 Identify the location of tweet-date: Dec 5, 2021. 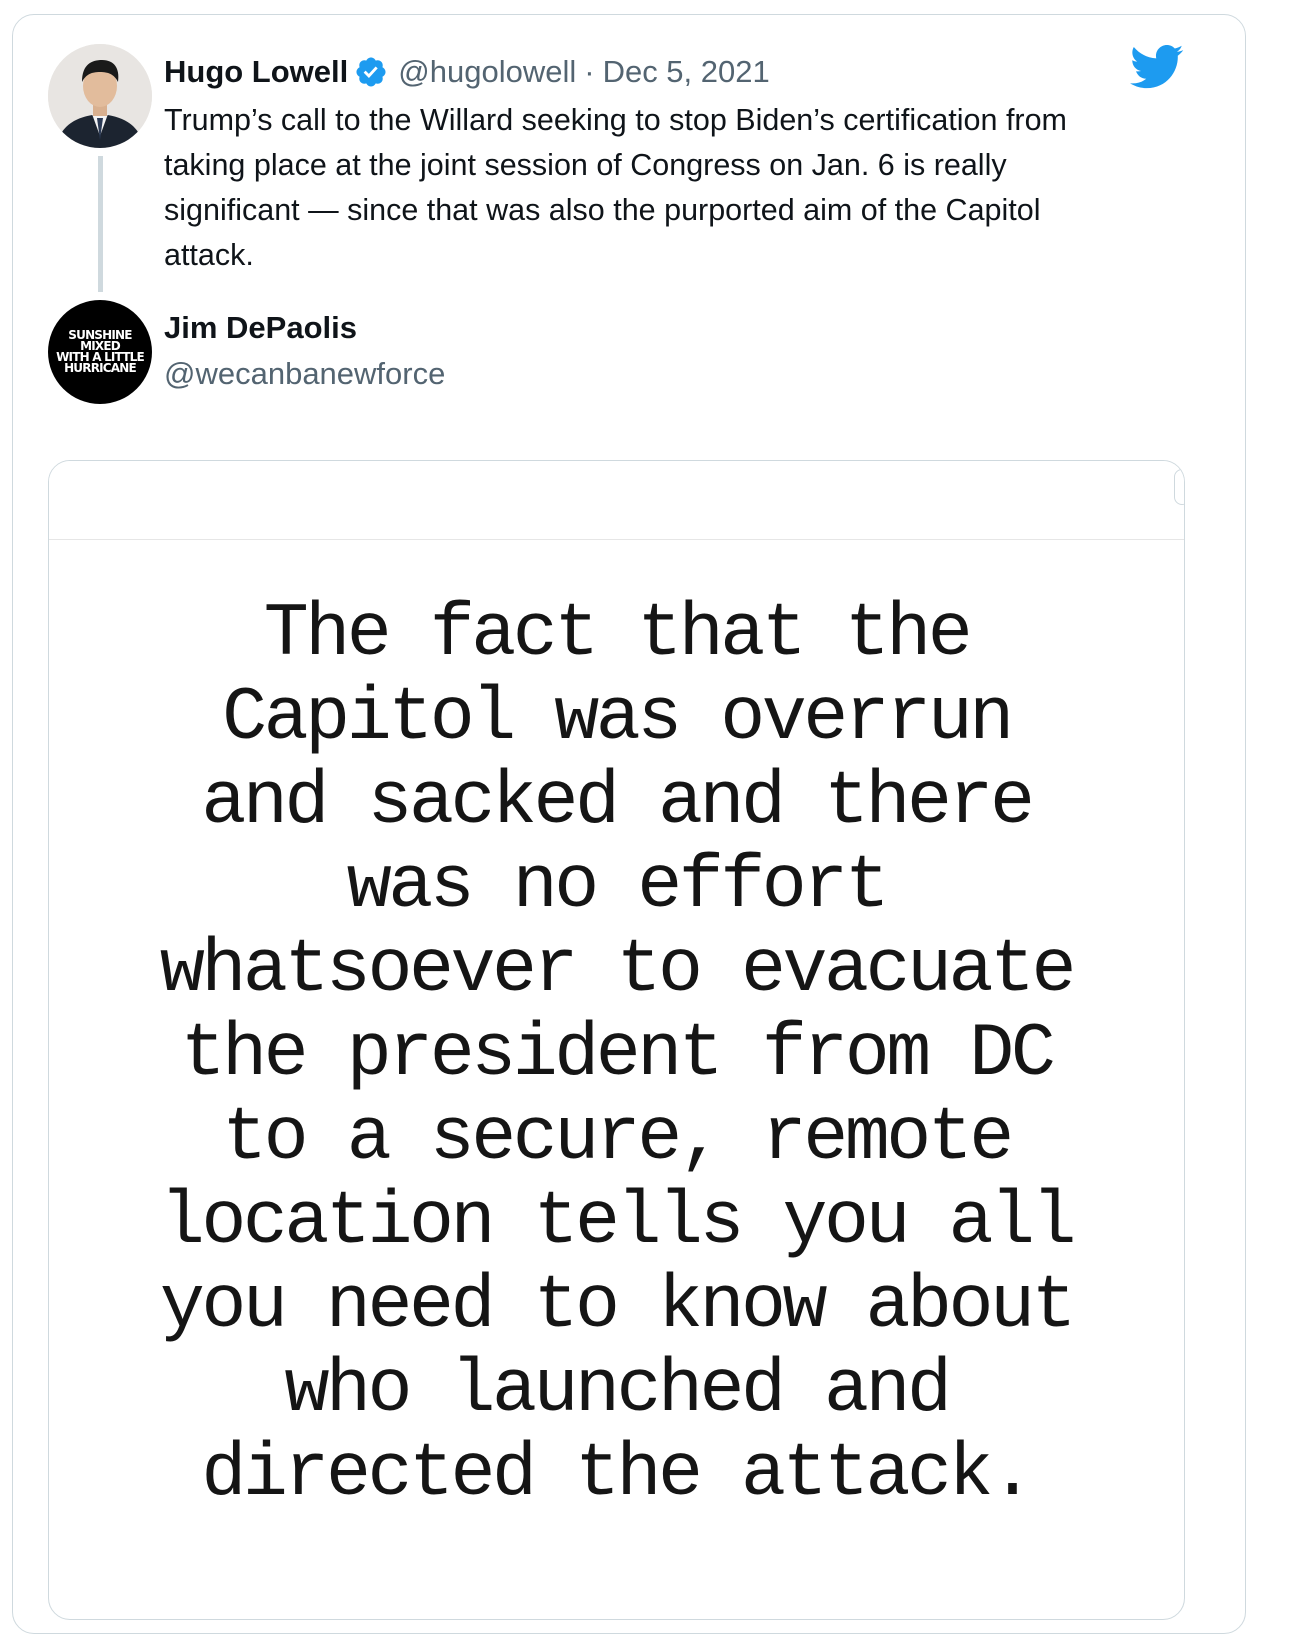
(686, 72).